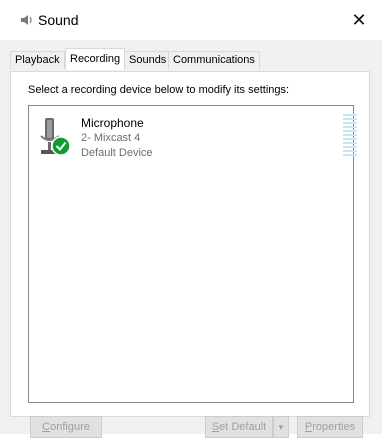 This screenshot has width=382, height=438. What do you see at coordinates (58, 20) in the screenshot?
I see `window-title: Sound` at bounding box center [58, 20].